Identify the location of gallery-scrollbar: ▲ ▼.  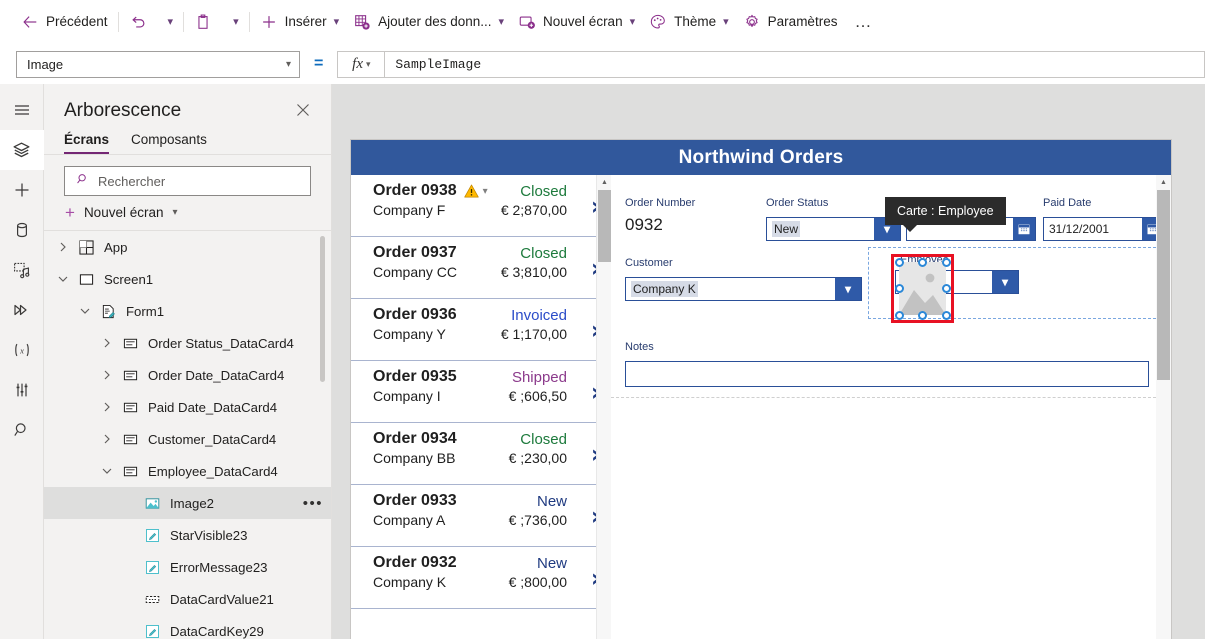
(603, 407).